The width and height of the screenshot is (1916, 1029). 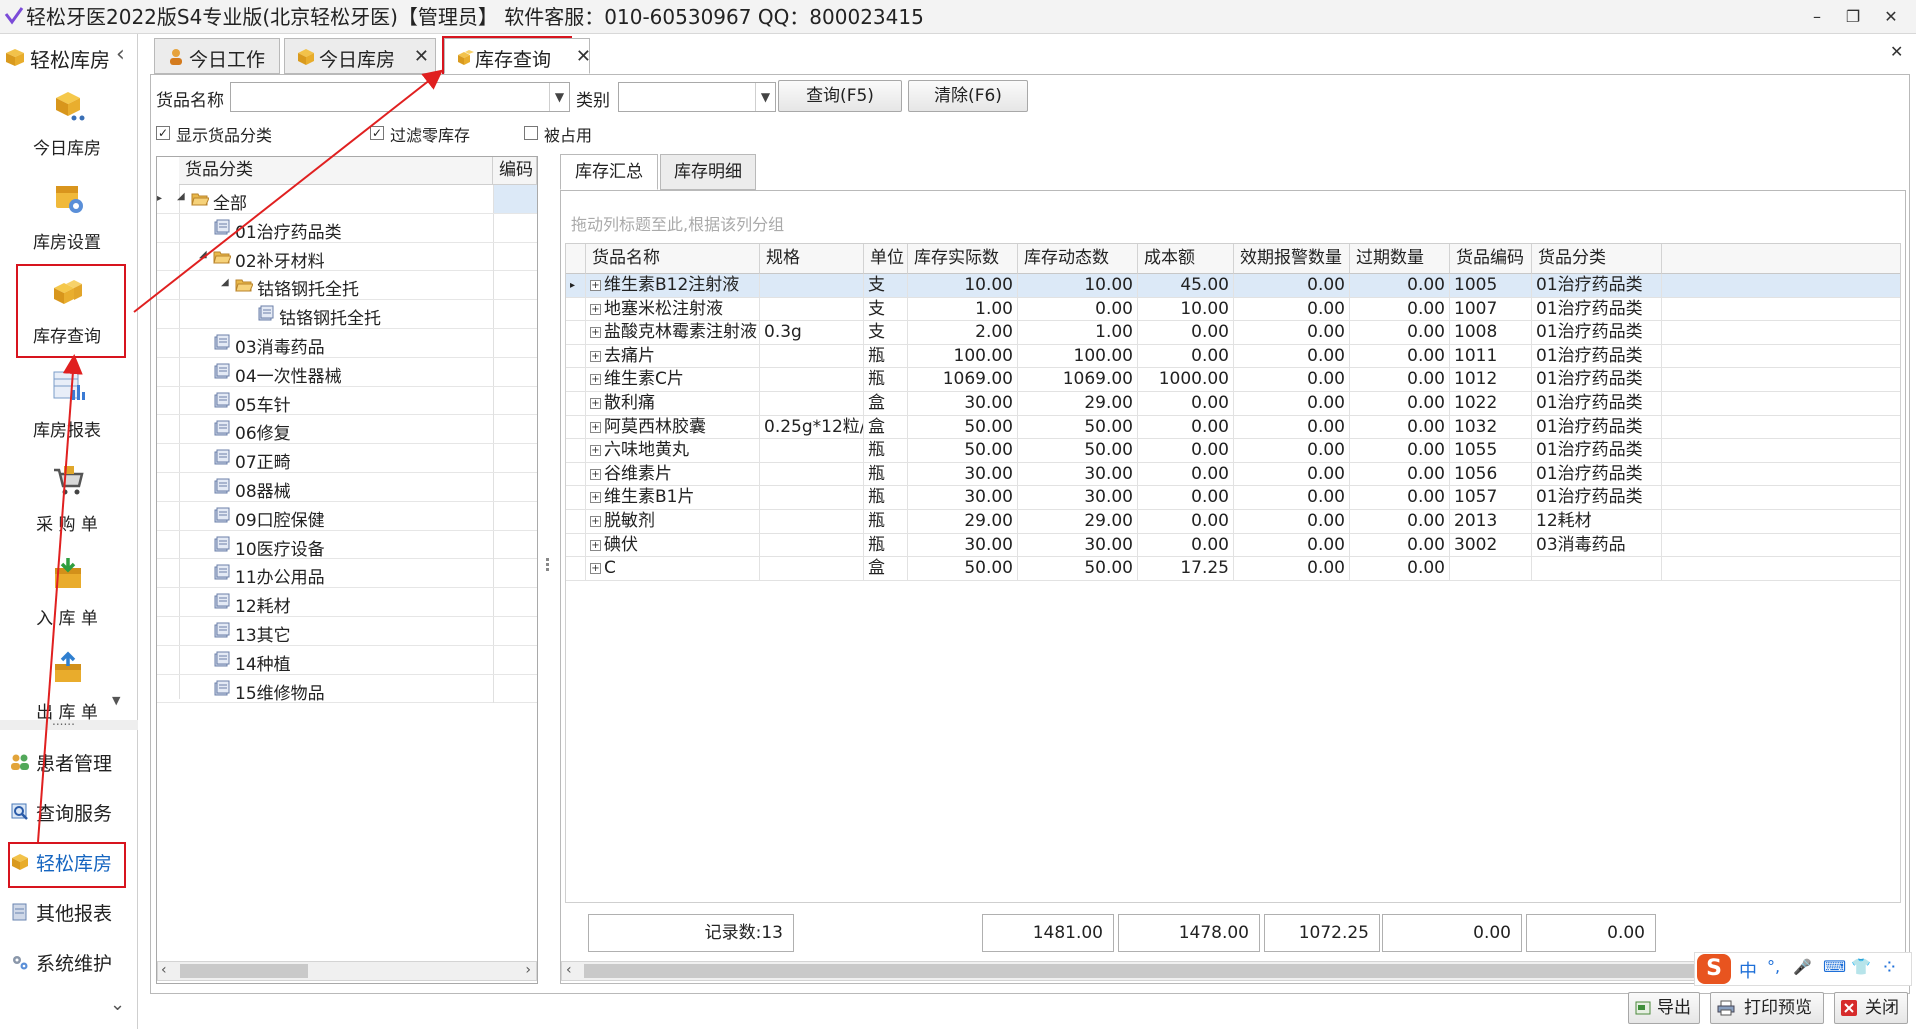 What do you see at coordinates (120, 54) in the screenshot?
I see `sidebar-collapse-button: ‹` at bounding box center [120, 54].